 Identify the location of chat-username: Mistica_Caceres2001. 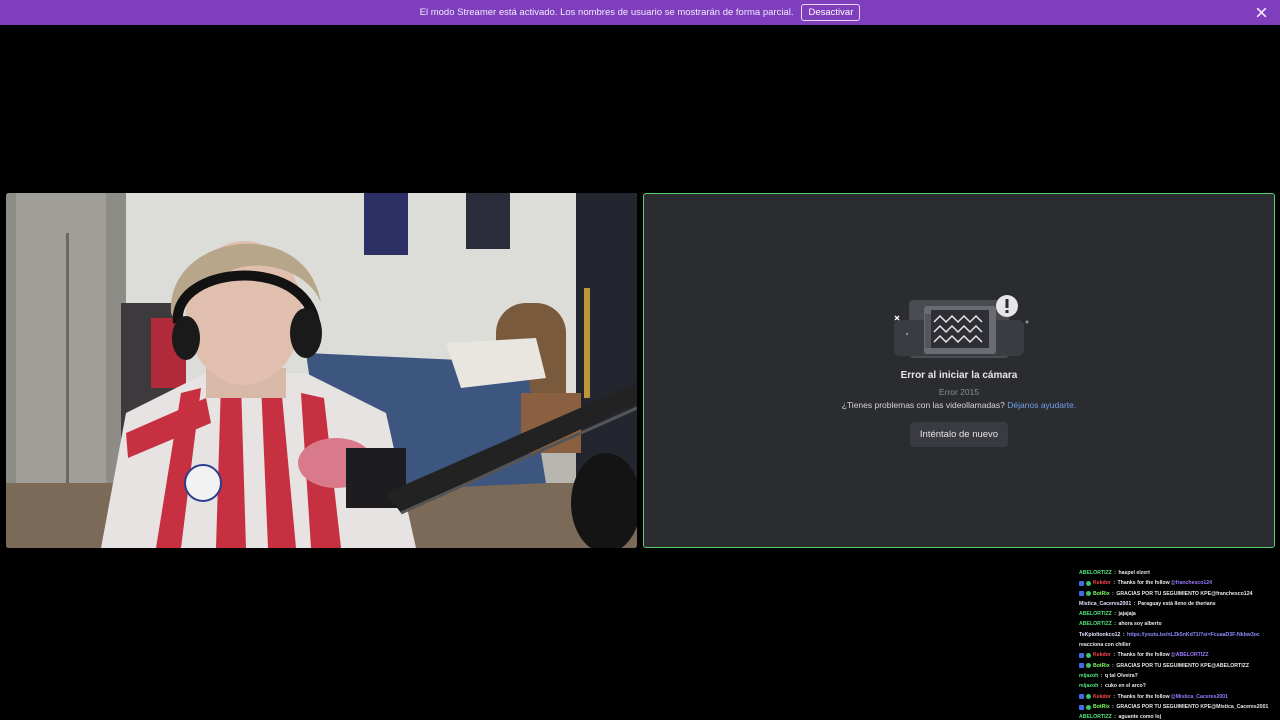
(1105, 604).